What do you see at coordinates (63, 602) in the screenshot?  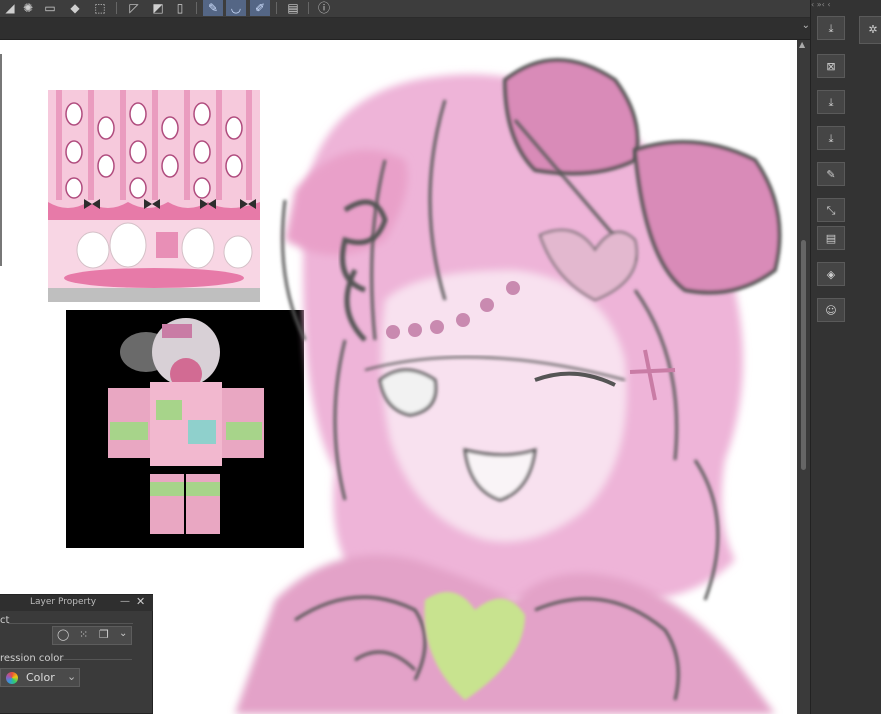 I see `panel-title: Layer Property` at bounding box center [63, 602].